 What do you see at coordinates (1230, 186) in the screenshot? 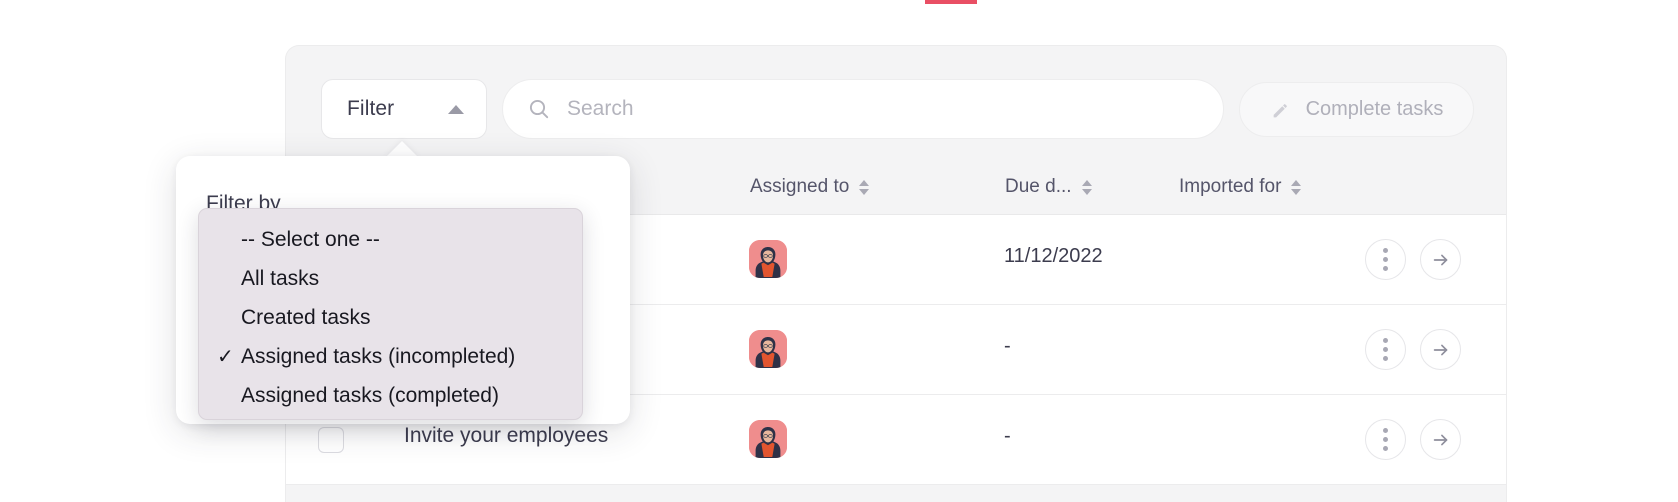
I see `column-header-label: Imported for` at bounding box center [1230, 186].